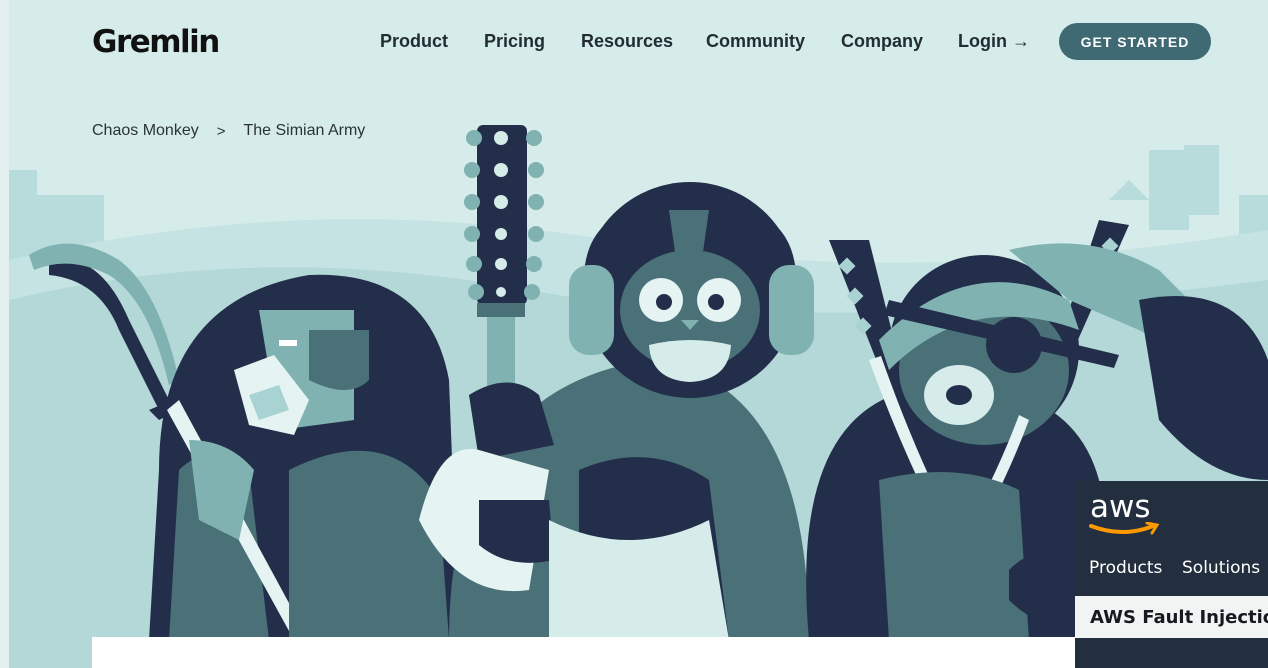 Image resolution: width=1268 pixels, height=668 pixels. What do you see at coordinates (1120, 507) in the screenshot?
I see `aws-logo: aws` at bounding box center [1120, 507].